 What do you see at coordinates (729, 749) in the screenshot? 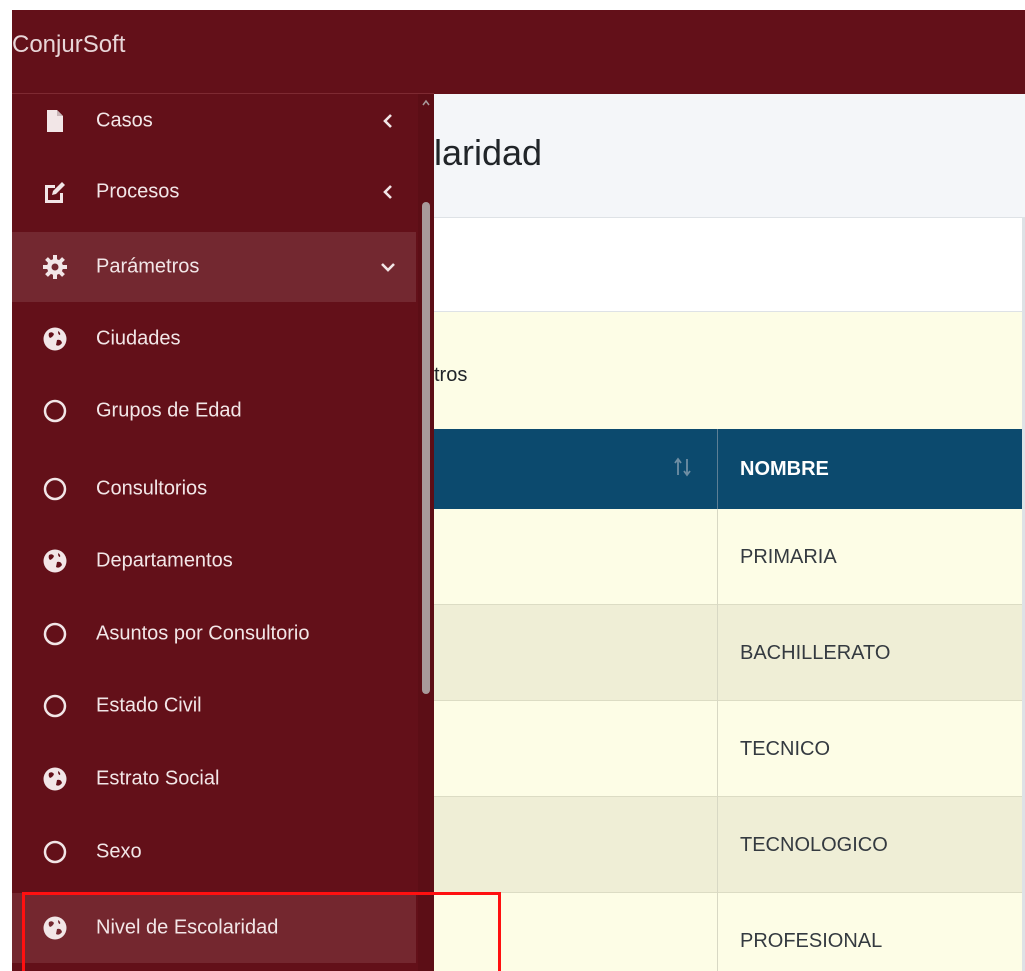
I see `table-row: TECNICO` at bounding box center [729, 749].